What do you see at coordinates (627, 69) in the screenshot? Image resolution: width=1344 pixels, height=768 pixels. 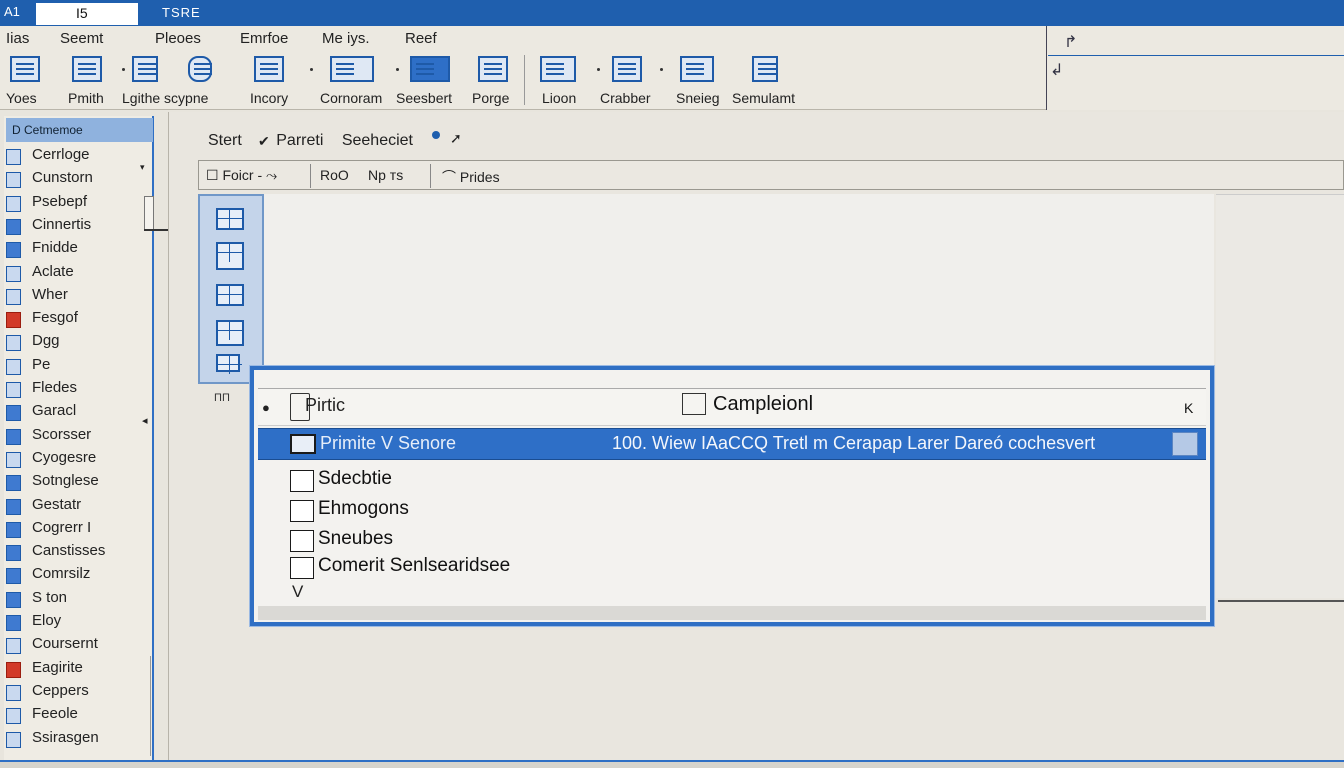 I see `table-icon` at bounding box center [627, 69].